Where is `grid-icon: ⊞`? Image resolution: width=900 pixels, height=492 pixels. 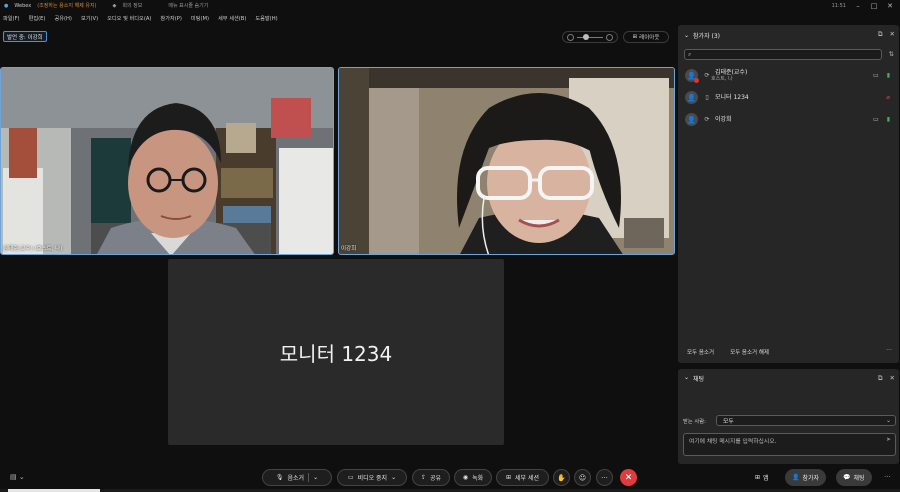 grid-icon: ⊞ is located at coordinates (635, 37).